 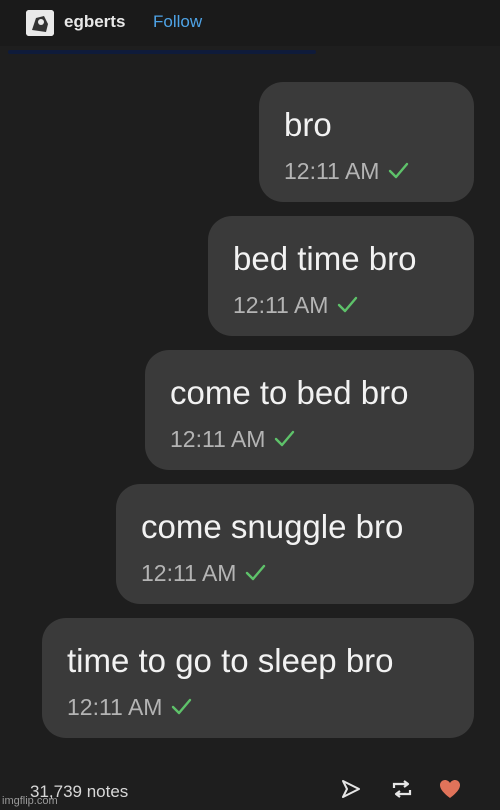 What do you see at coordinates (272, 526) in the screenshot?
I see `message-text: come snuggle bro` at bounding box center [272, 526].